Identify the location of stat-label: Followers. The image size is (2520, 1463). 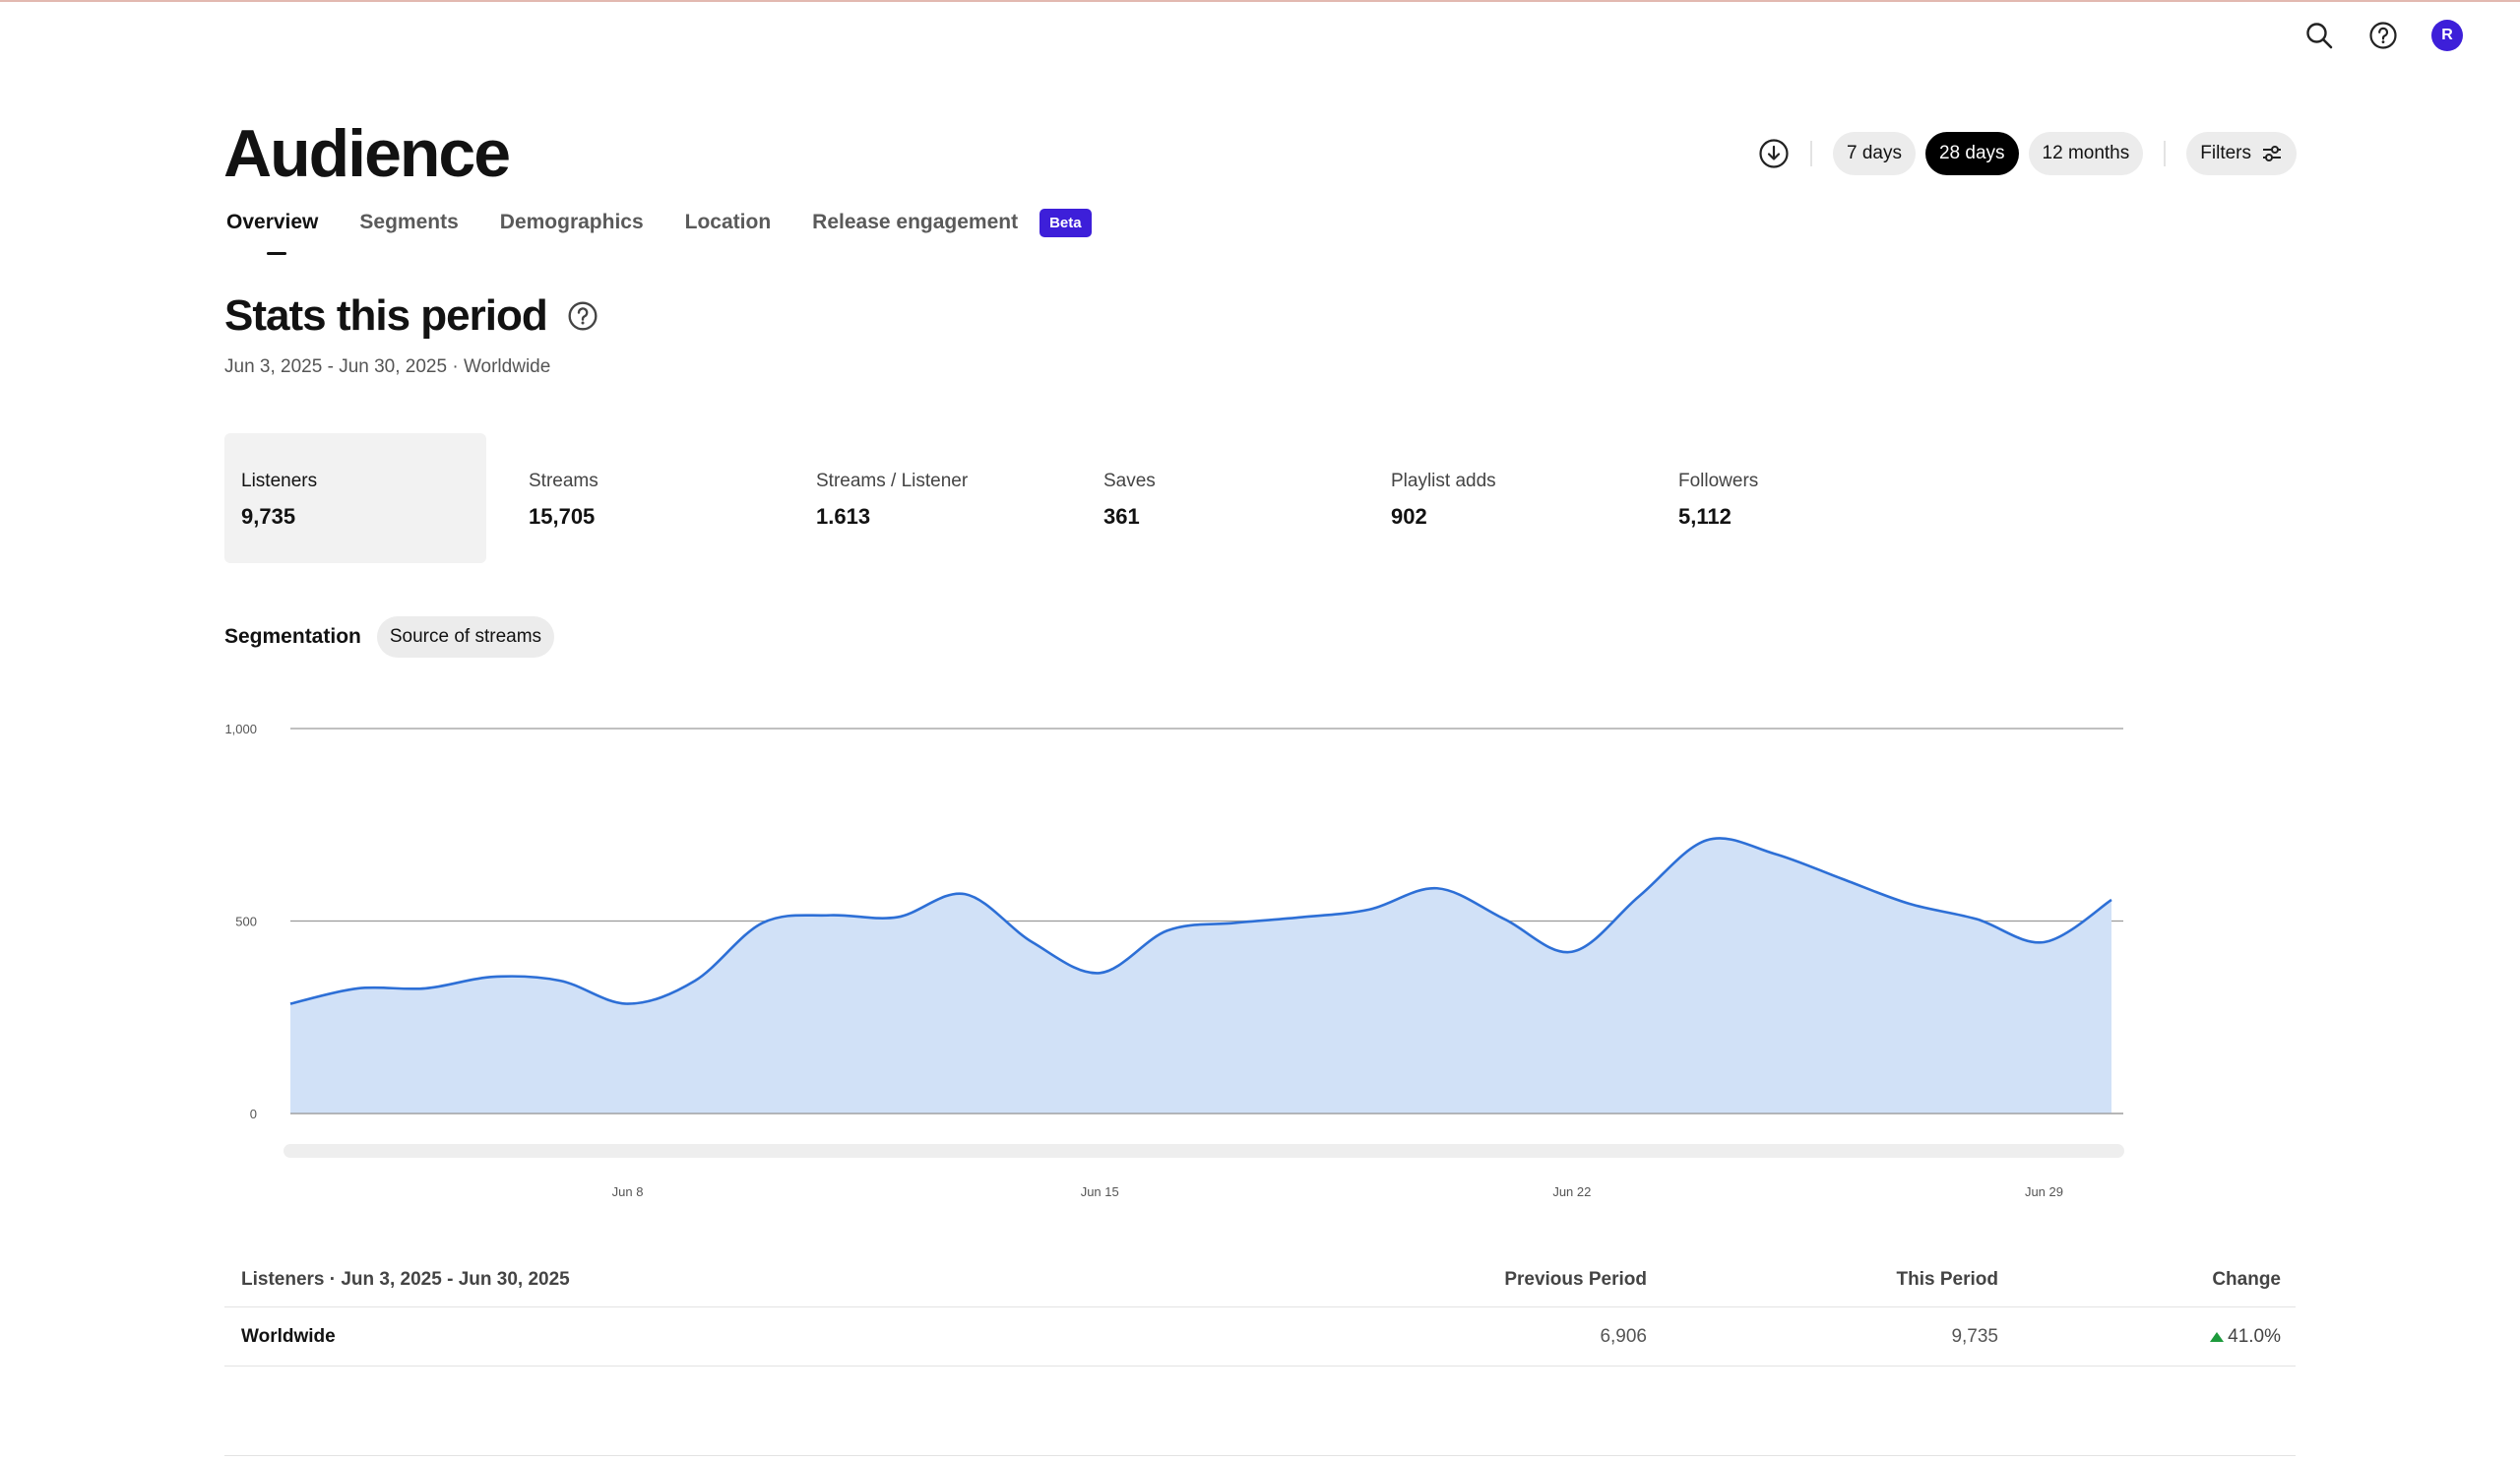
(1718, 481).